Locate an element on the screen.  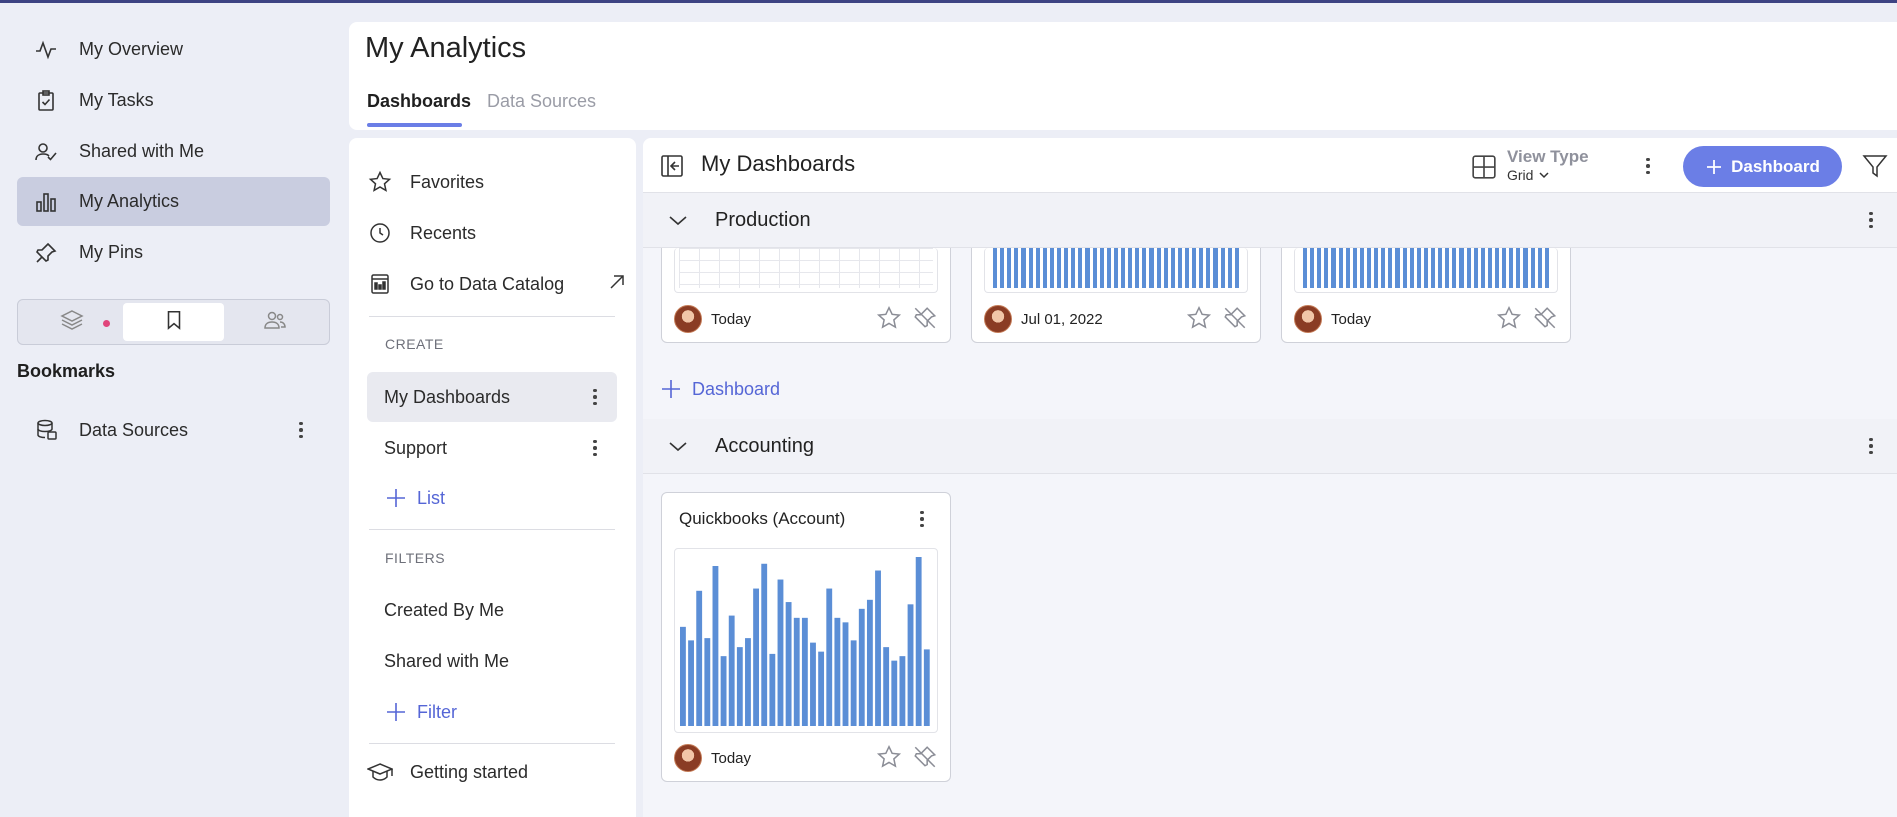
nav-item-label: Shared with Me is located at coordinates (142, 151).